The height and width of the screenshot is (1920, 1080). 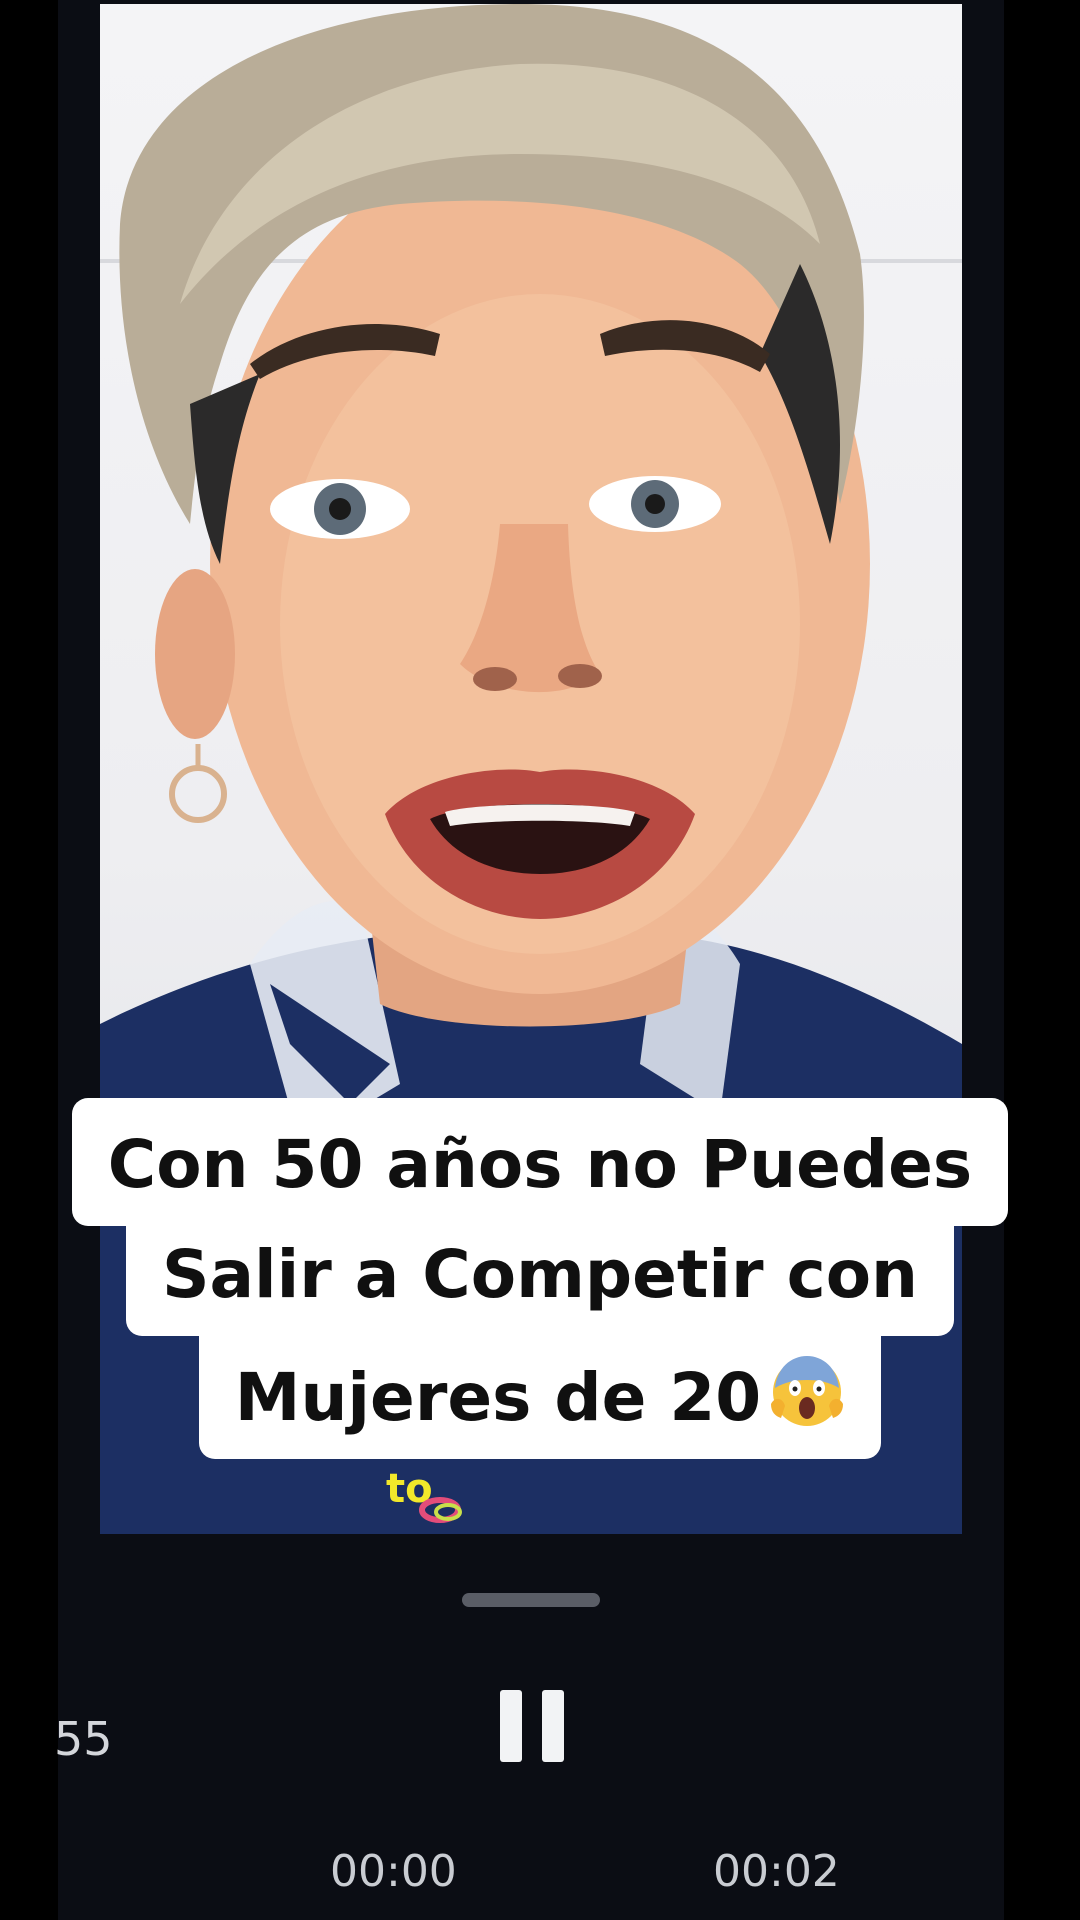 I want to click on caption-text-1: Con 50 años no Puedes, so click(x=540, y=1162).